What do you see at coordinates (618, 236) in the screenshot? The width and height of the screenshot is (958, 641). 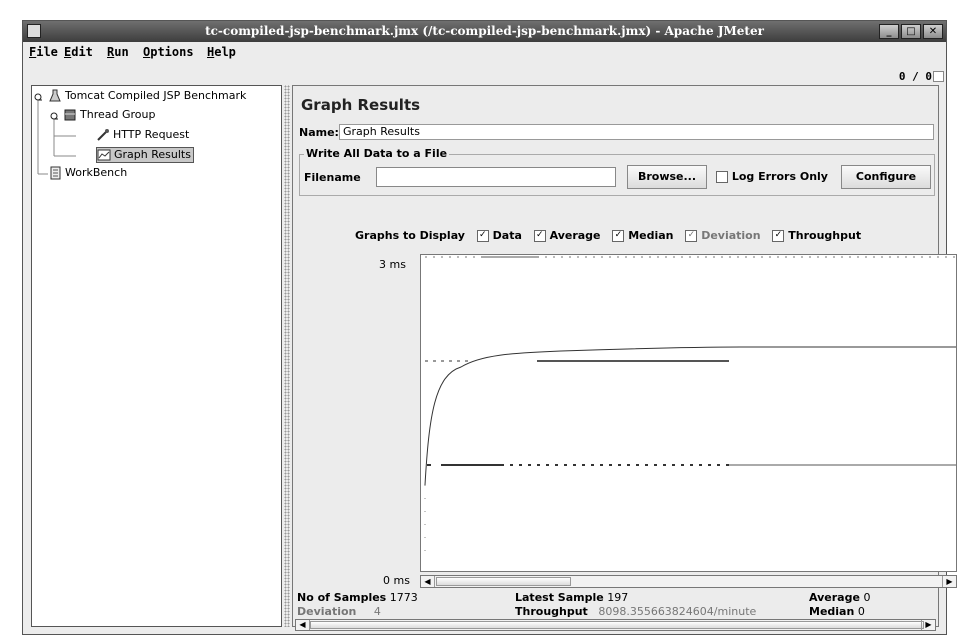 I see `median-checkbox: ✓` at bounding box center [618, 236].